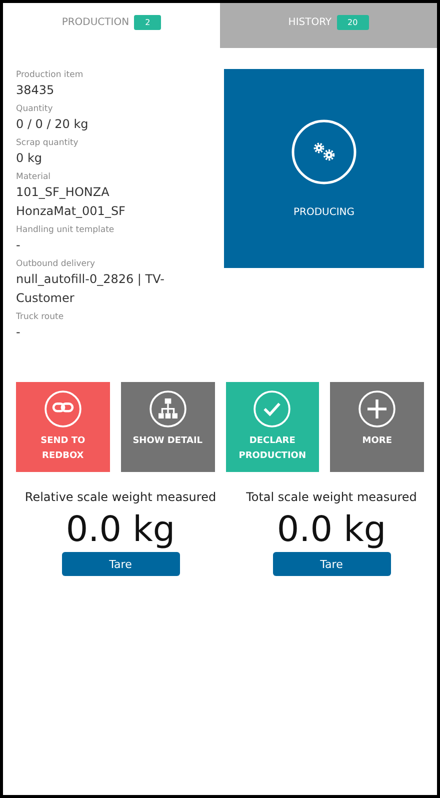 This screenshot has height=798, width=440. Describe the element at coordinates (120, 497) in the screenshot. I see `scale-title: Relative scale weight measured` at that location.